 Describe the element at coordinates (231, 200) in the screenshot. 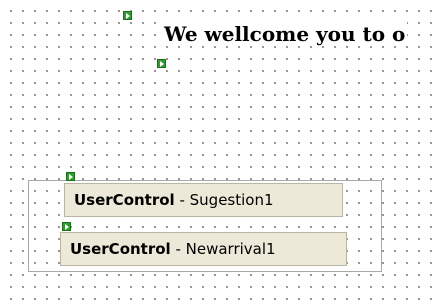

I see `user-control-name-label: Sugestion1` at that location.